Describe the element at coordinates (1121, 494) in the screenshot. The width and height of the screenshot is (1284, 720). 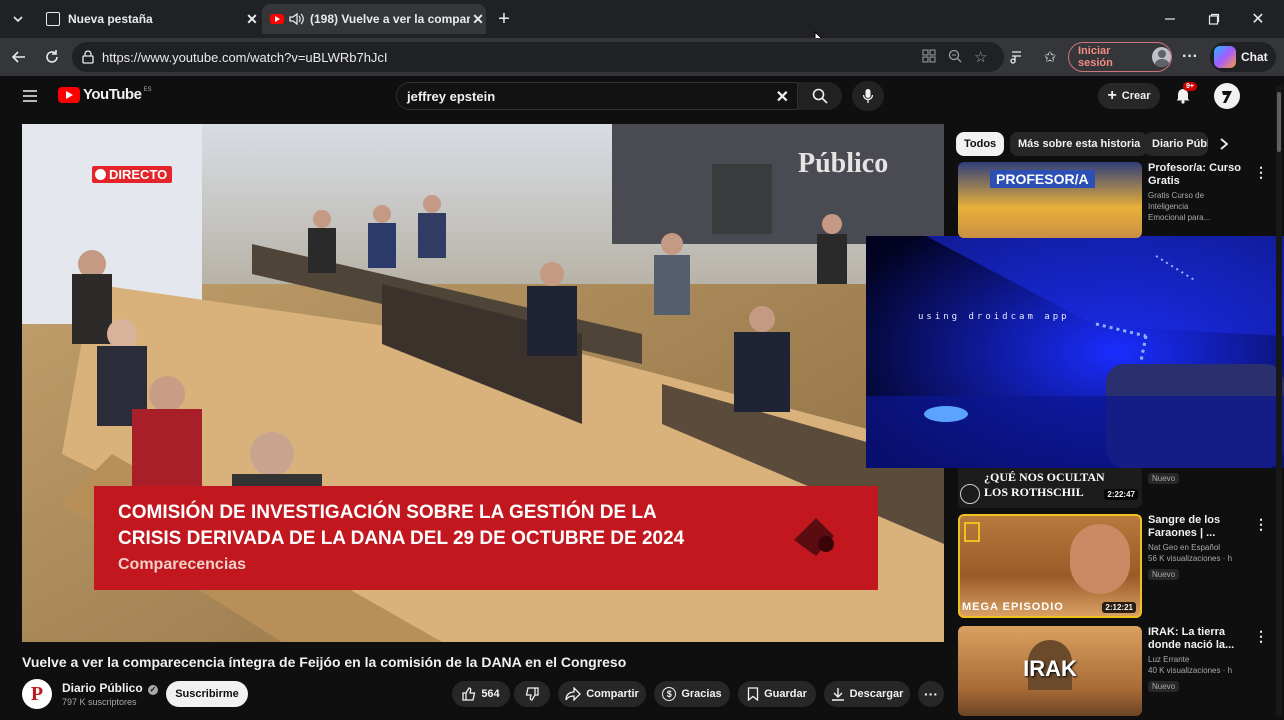
I see `video-duration: 2:22:47` at that location.